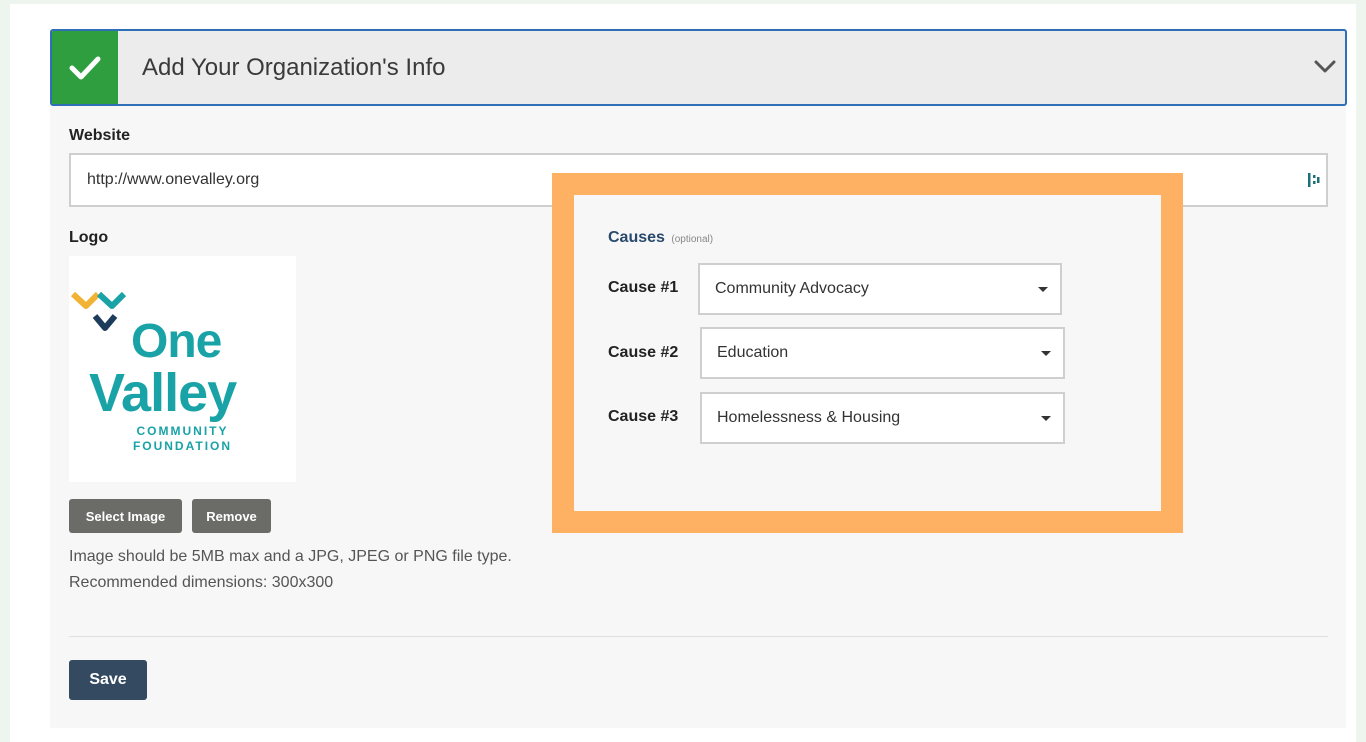 This screenshot has width=1366, height=742. Describe the element at coordinates (880, 289) in the screenshot. I see `cause-1-select: Community Advocacy` at that location.